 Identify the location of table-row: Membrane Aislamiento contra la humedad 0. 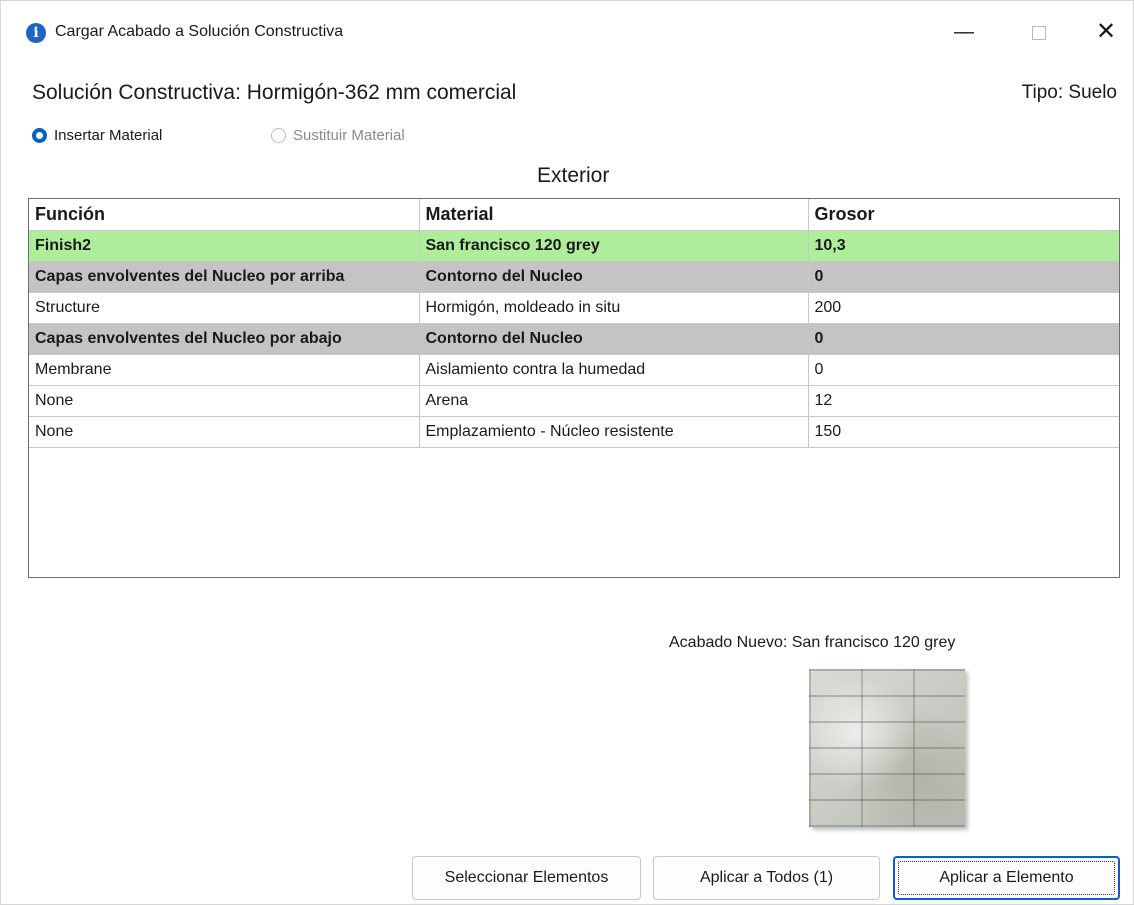
(574, 370).